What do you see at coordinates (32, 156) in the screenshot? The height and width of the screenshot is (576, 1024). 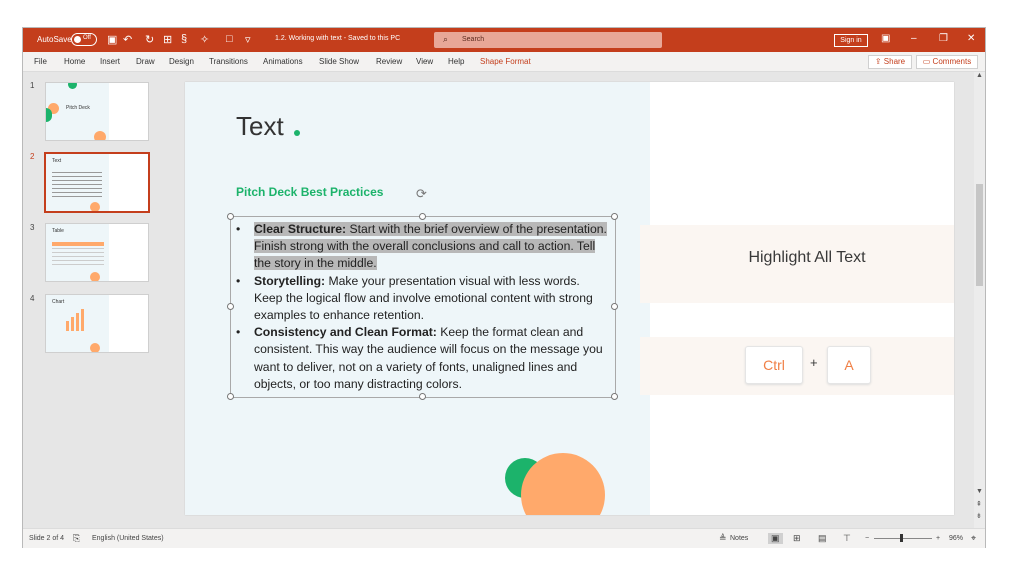 I see `thumb-number: 2` at bounding box center [32, 156].